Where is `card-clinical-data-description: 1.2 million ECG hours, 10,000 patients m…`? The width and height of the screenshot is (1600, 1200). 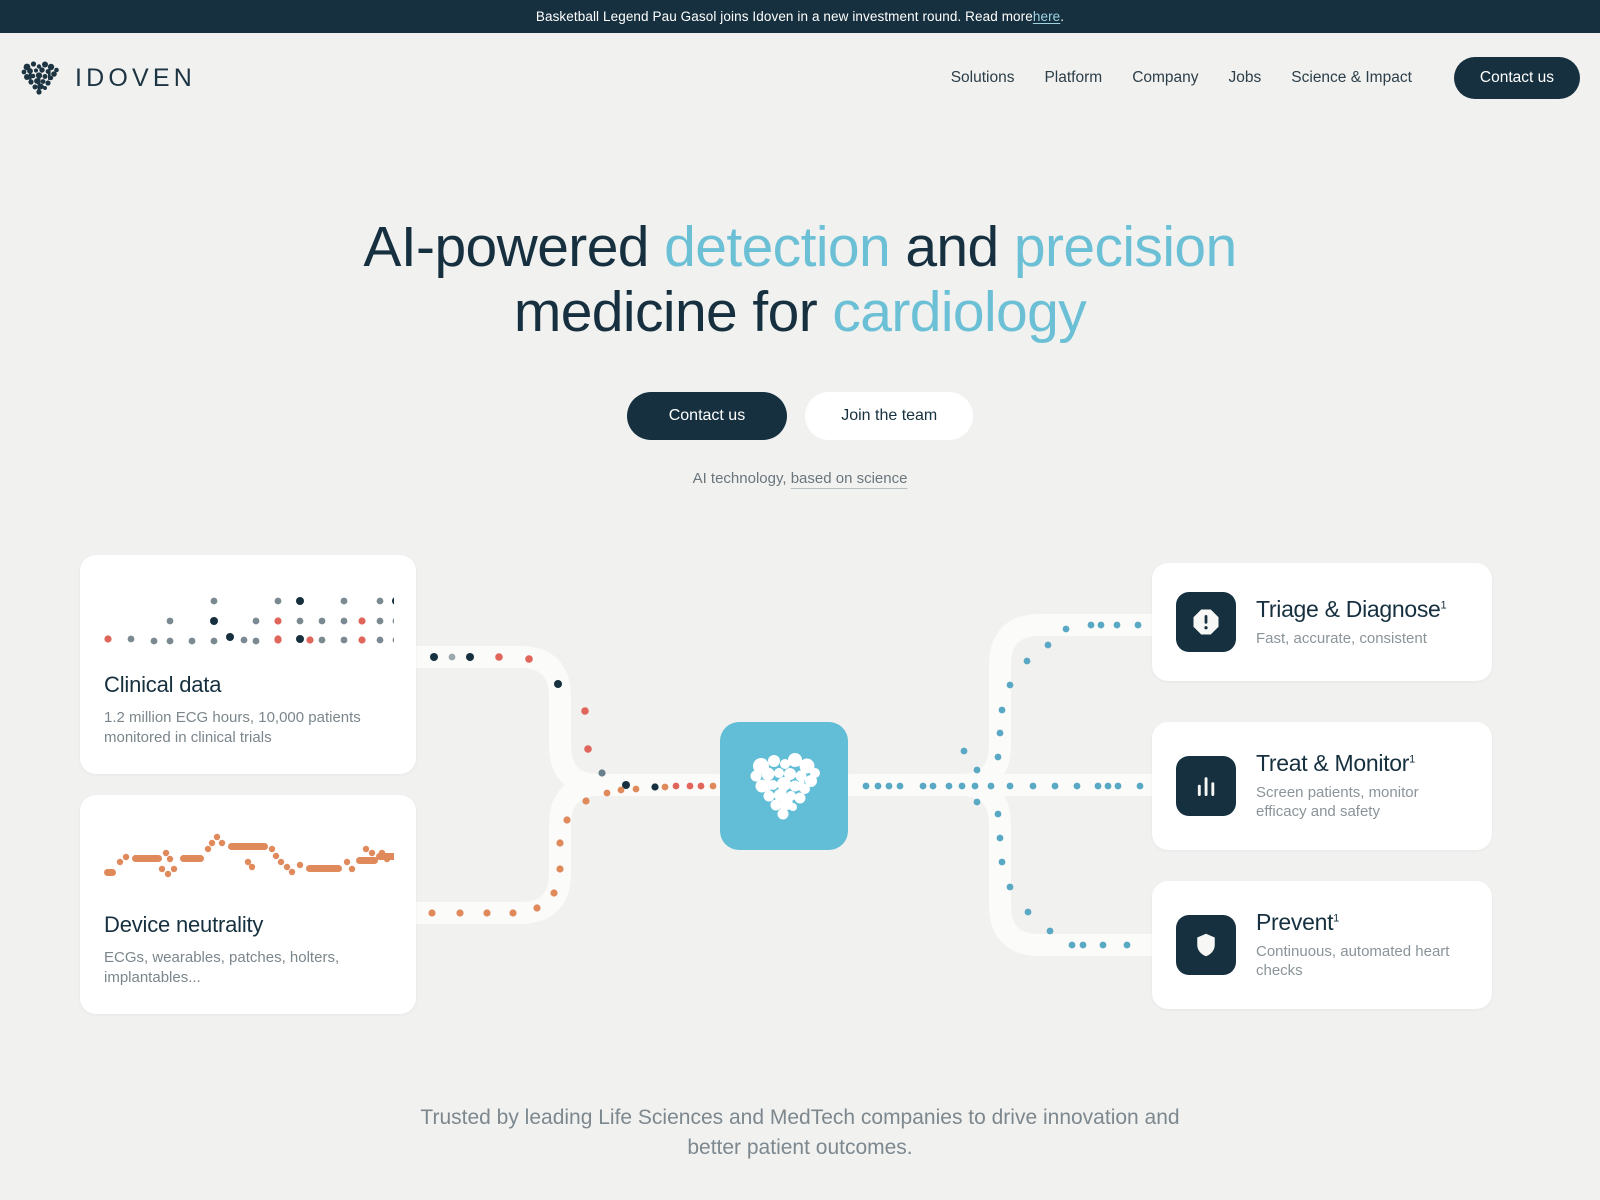 card-clinical-data-description: 1.2 million ECG hours, 10,000 patients m… is located at coordinates (232, 727).